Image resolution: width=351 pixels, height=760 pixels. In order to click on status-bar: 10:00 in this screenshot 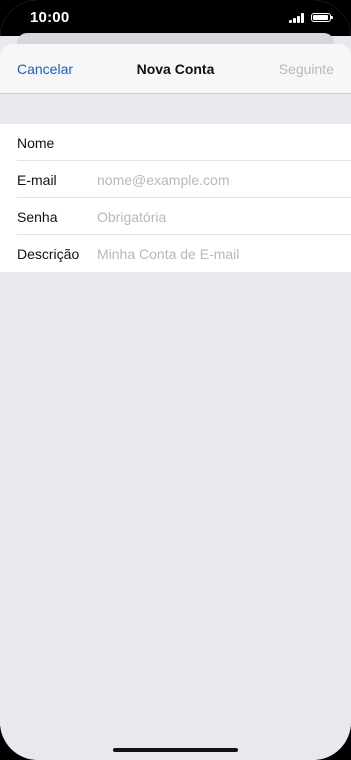, I will do `click(175, 18)`.